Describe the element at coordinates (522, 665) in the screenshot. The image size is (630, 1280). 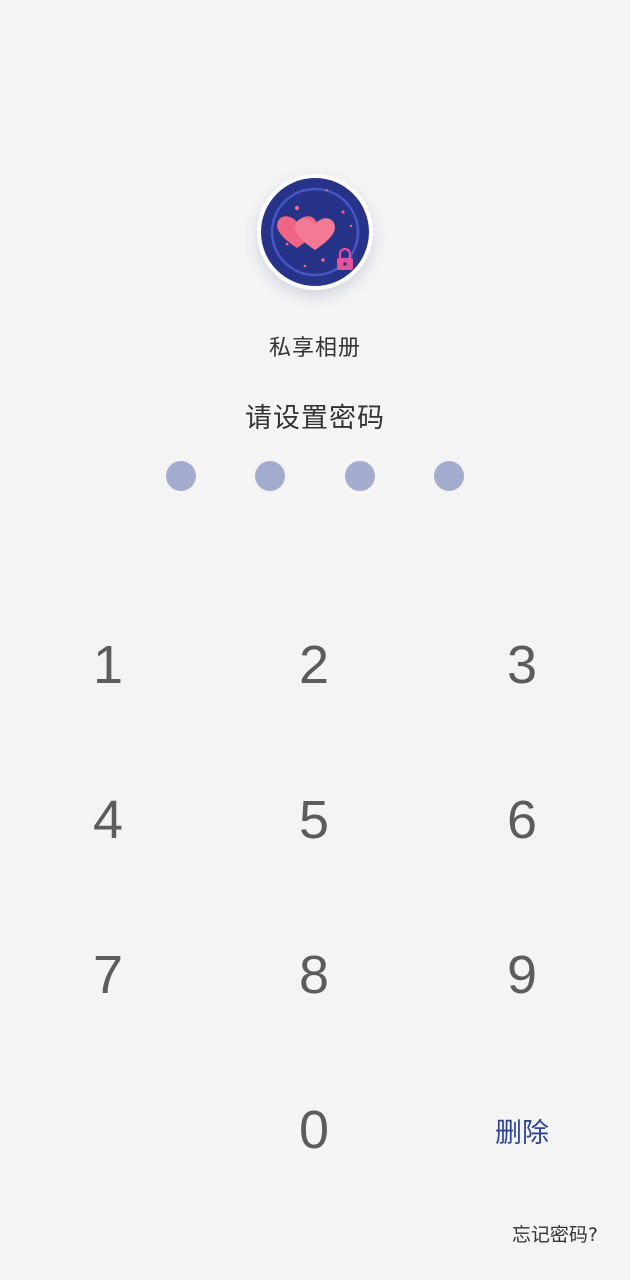
I see `key-3: 3` at that location.